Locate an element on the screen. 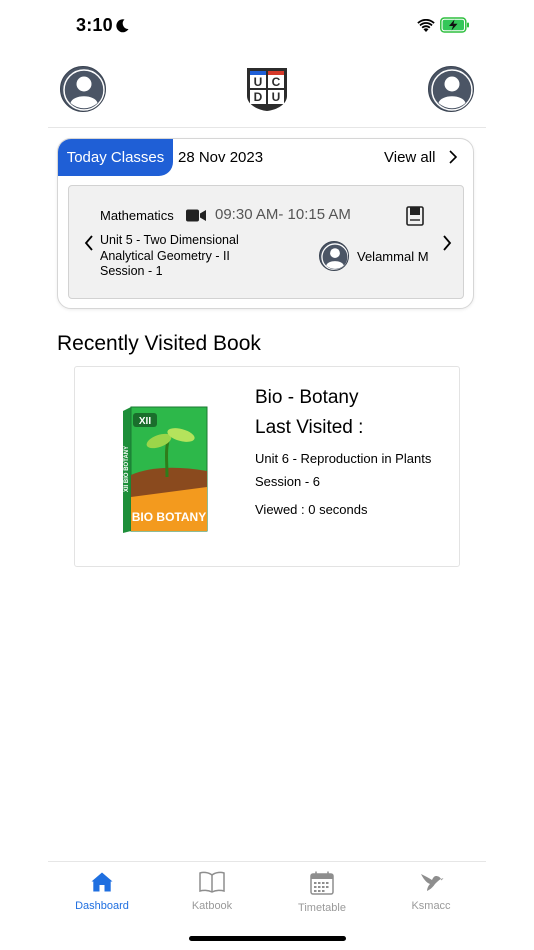 The height and width of the screenshot is (950, 534). tab-ksmacc: Ksmacc is located at coordinates (431, 891).